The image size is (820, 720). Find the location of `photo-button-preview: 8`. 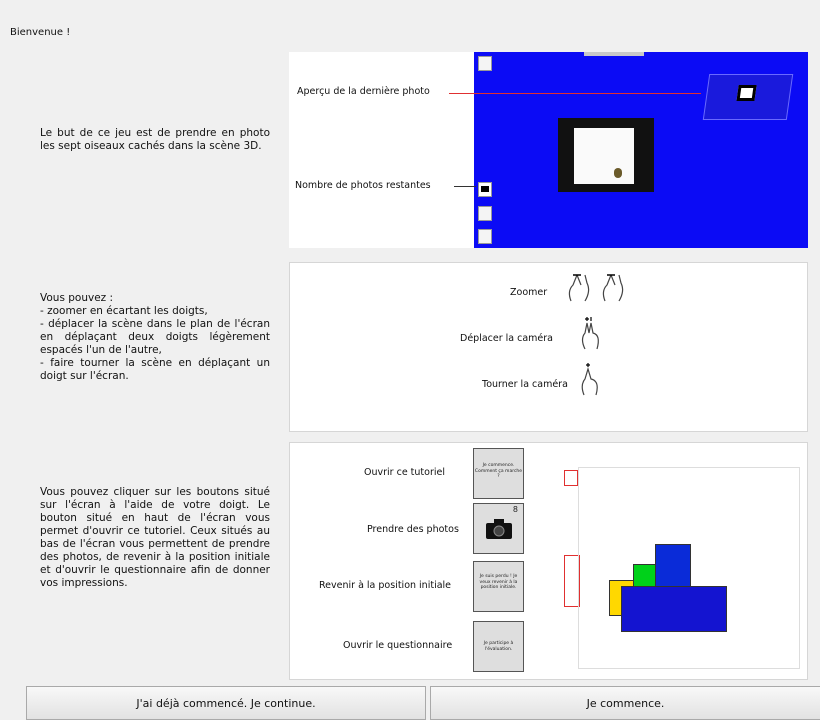

photo-button-preview: 8 is located at coordinates (498, 528).